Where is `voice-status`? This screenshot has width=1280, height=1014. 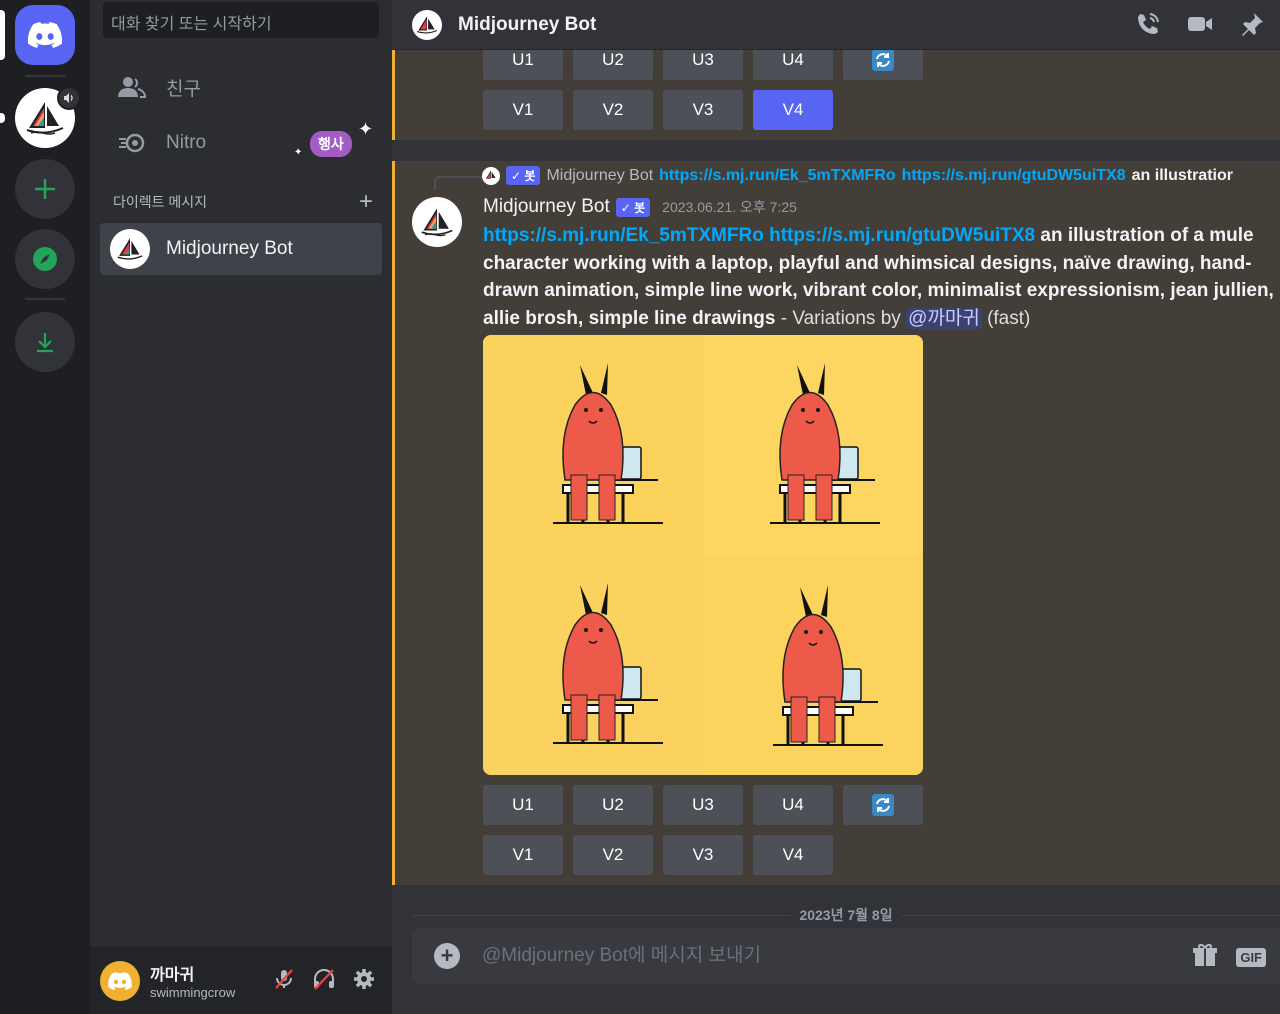
voice-status is located at coordinates (69, 98).